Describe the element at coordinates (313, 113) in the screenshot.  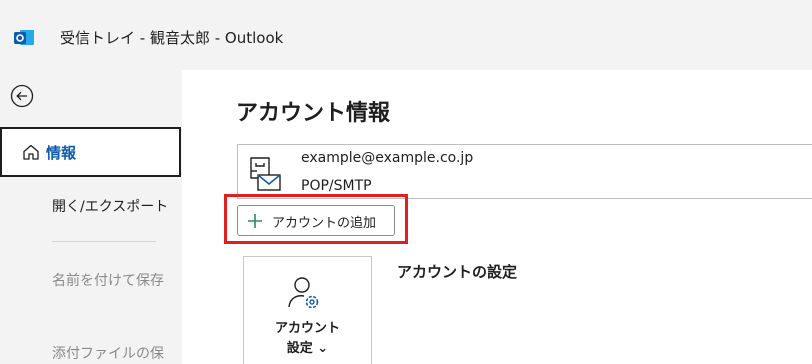
I see `page-title: アカウント情報` at that location.